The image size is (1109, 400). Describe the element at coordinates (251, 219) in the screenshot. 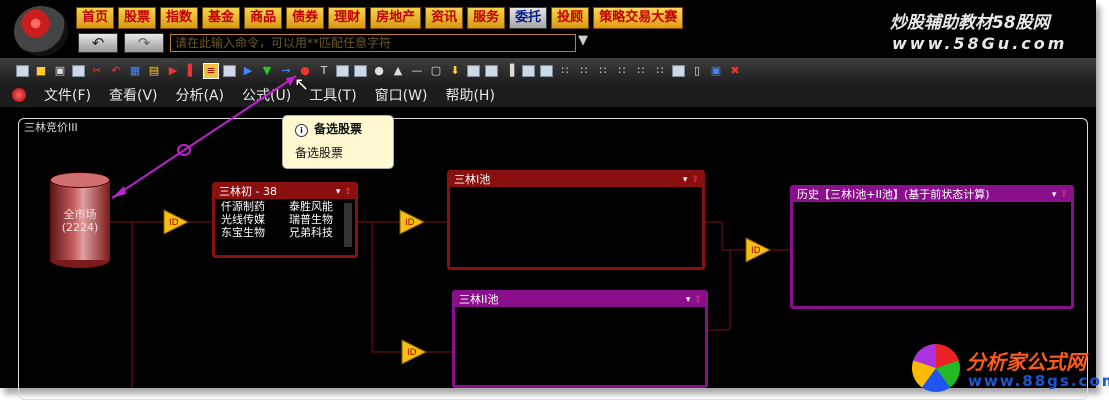

I see `list-item: 光线传媒` at that location.